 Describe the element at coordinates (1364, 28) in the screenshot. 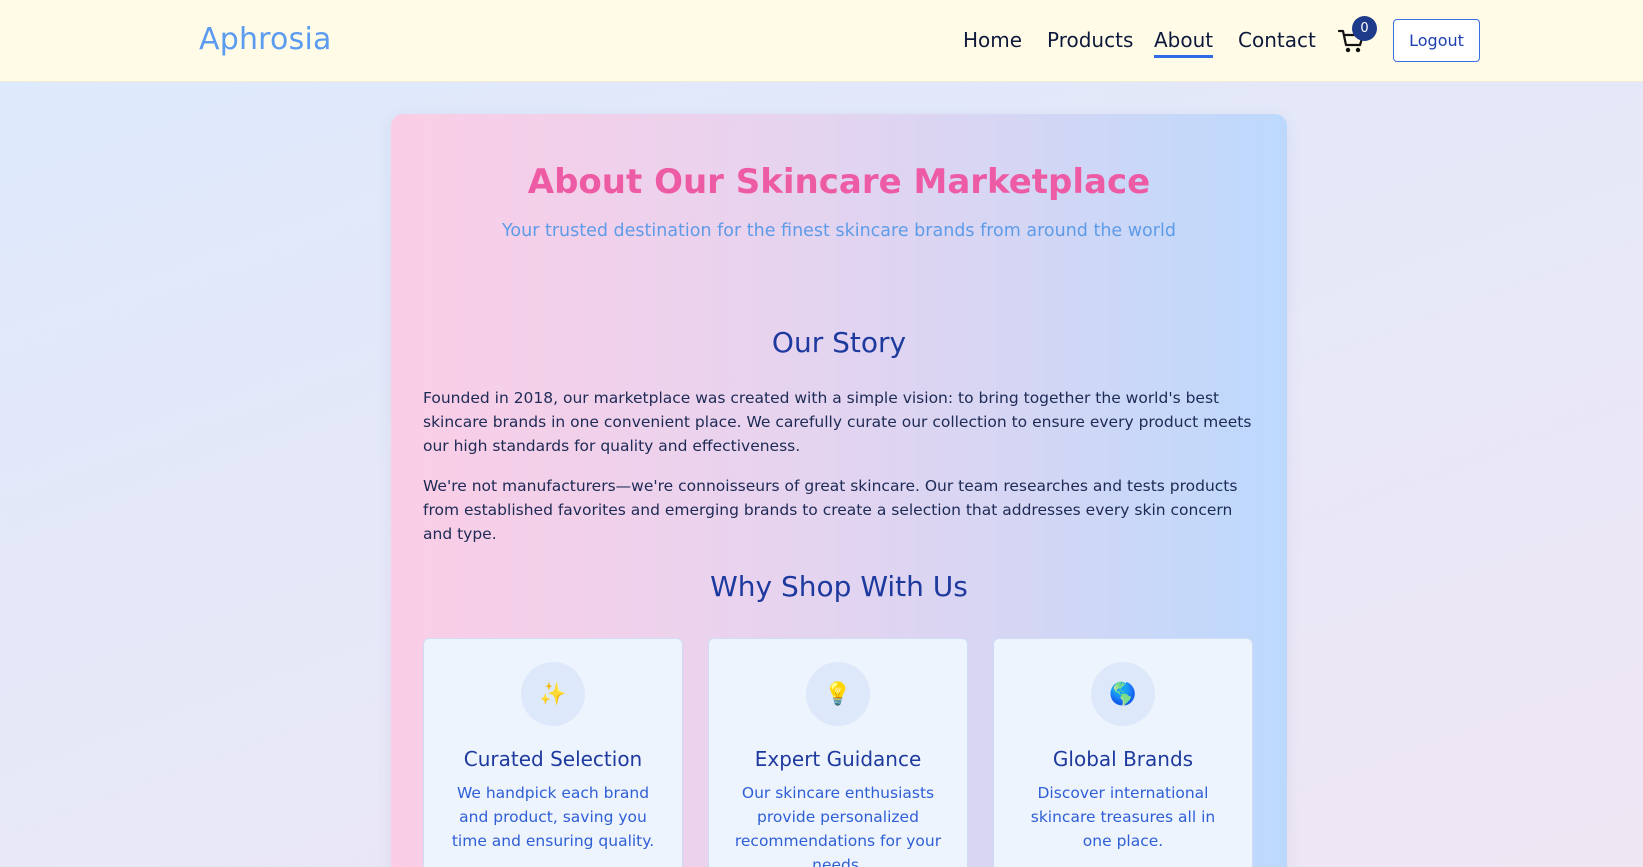

I see `cart-count-badge: 0` at that location.